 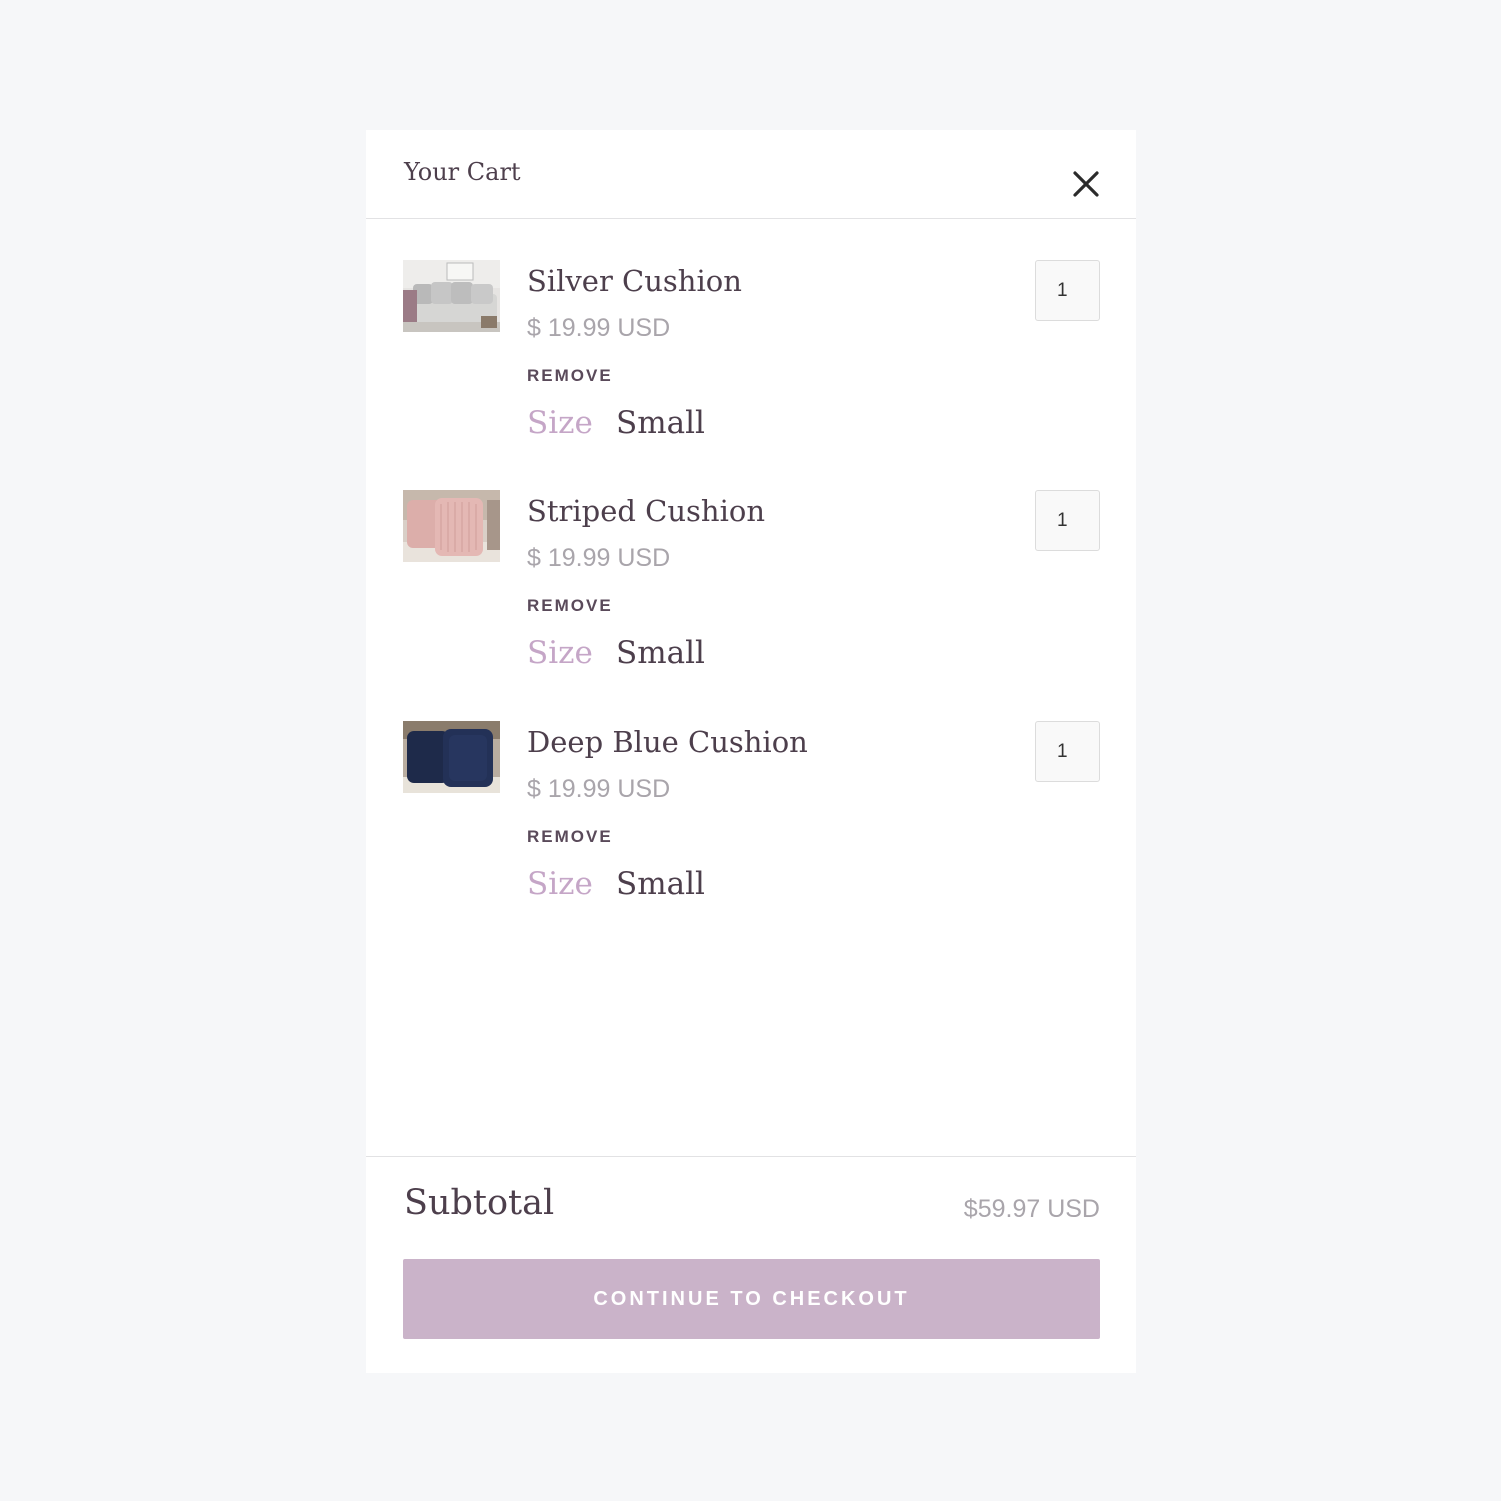 What do you see at coordinates (451, 757) in the screenshot?
I see `deep-blue-cushion-thumbnail` at bounding box center [451, 757].